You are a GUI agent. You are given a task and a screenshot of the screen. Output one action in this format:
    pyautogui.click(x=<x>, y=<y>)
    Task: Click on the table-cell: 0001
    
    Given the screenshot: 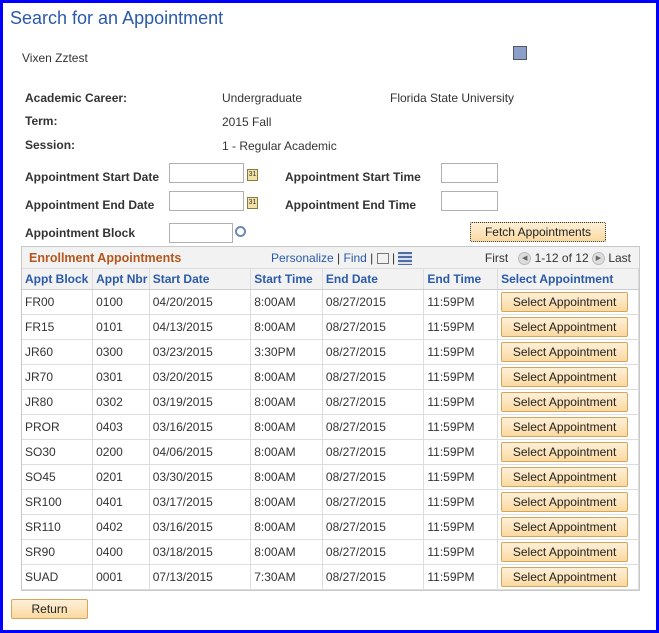 What is the action you would take?
    pyautogui.click(x=121, y=577)
    